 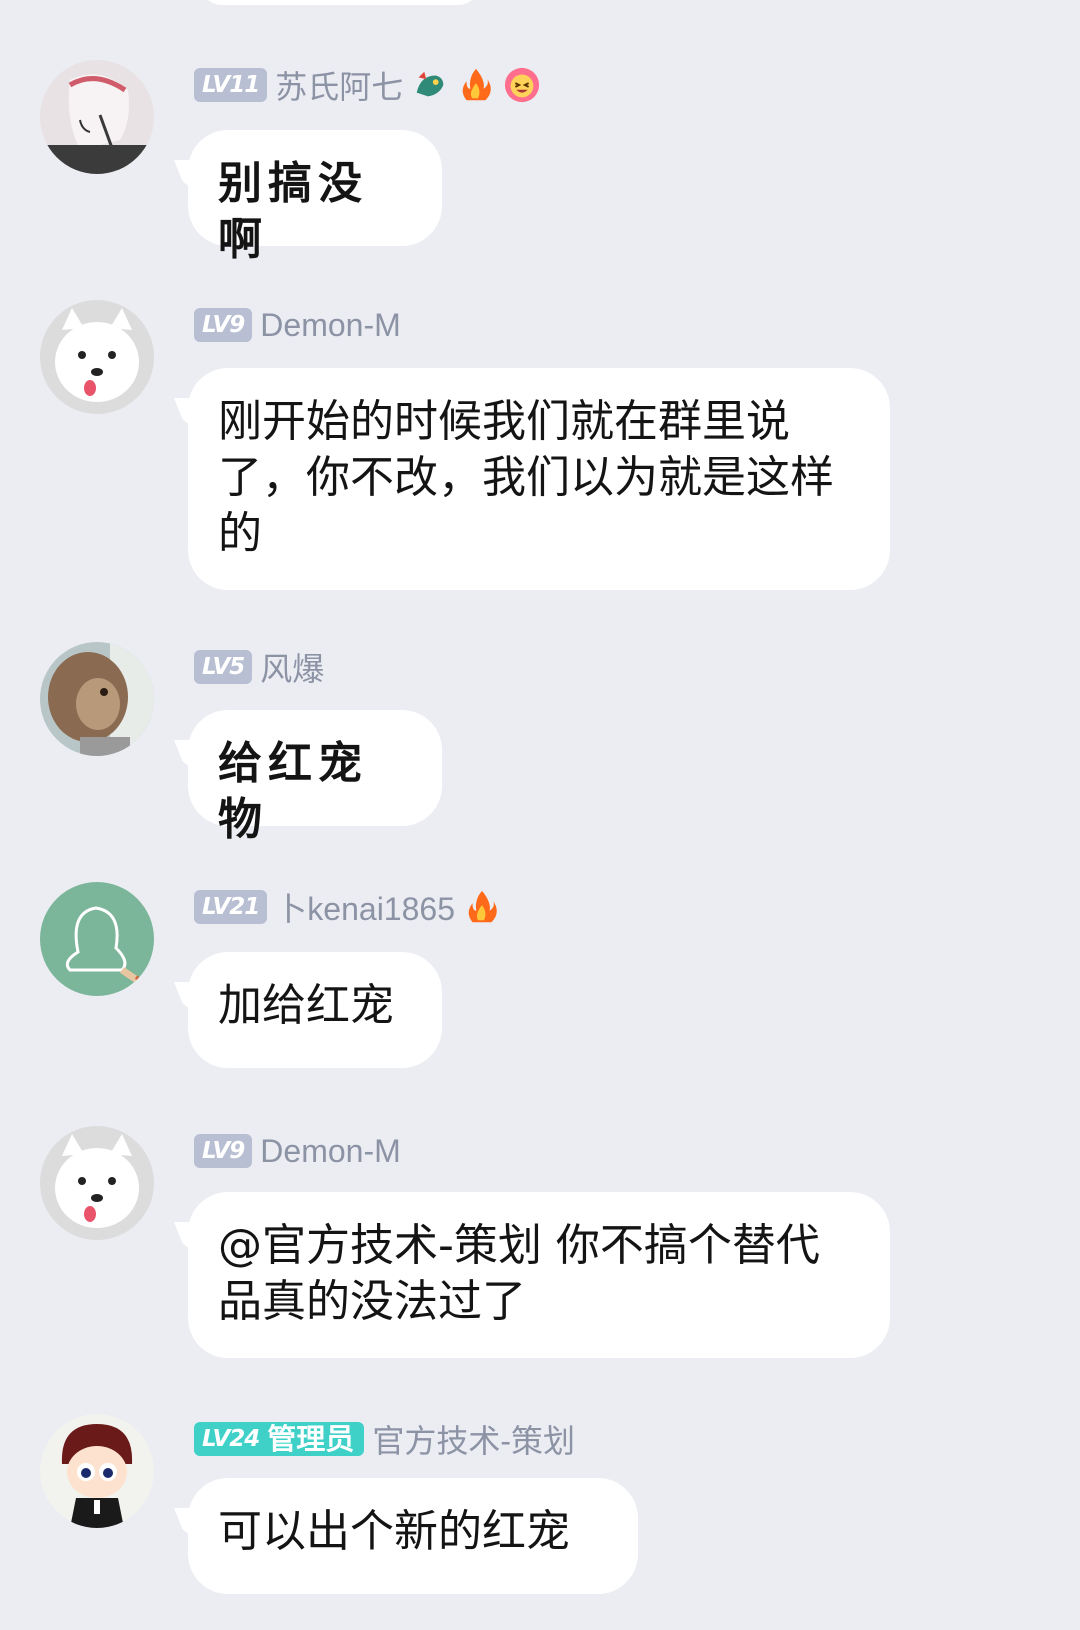 I want to click on username: 卜kenai1865, so click(x=365, y=907).